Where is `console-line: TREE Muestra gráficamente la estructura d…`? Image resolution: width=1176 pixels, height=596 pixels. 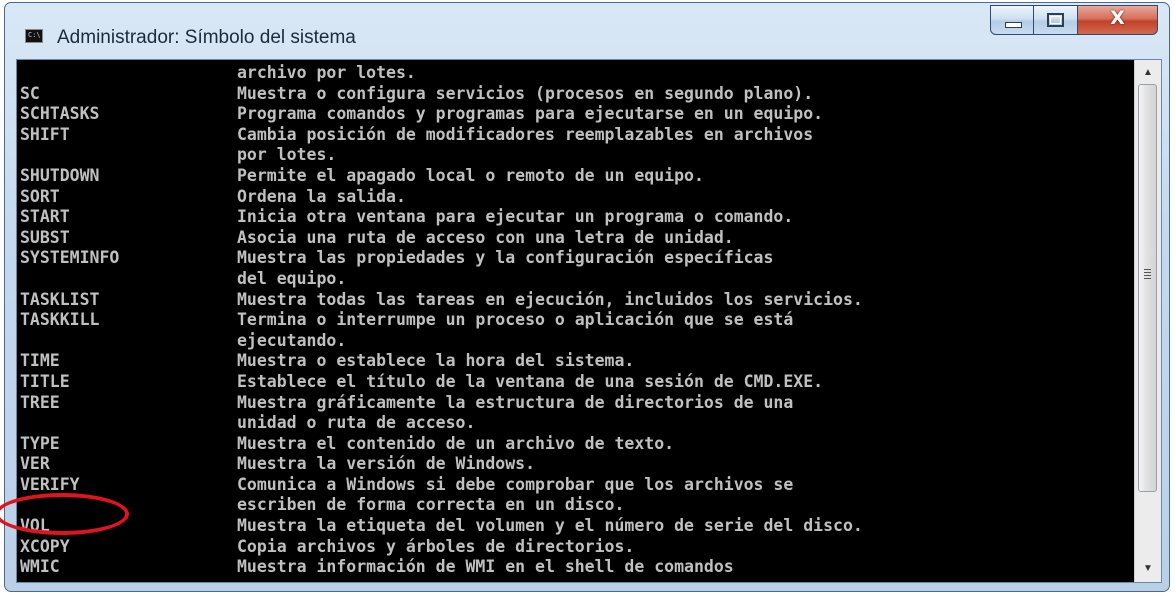
console-line: TREE Muestra gráficamente la estructura d… is located at coordinates (576, 403).